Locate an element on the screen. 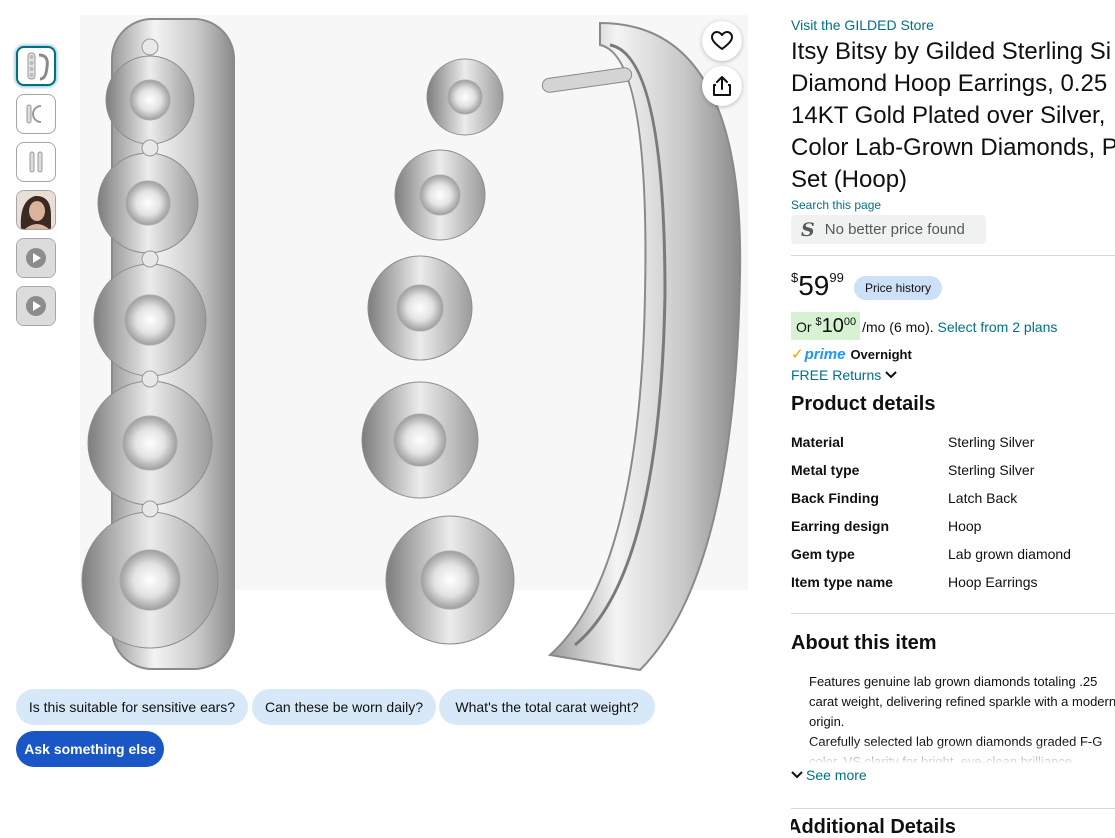  tracker-logo-icon: S is located at coordinates (808, 229).